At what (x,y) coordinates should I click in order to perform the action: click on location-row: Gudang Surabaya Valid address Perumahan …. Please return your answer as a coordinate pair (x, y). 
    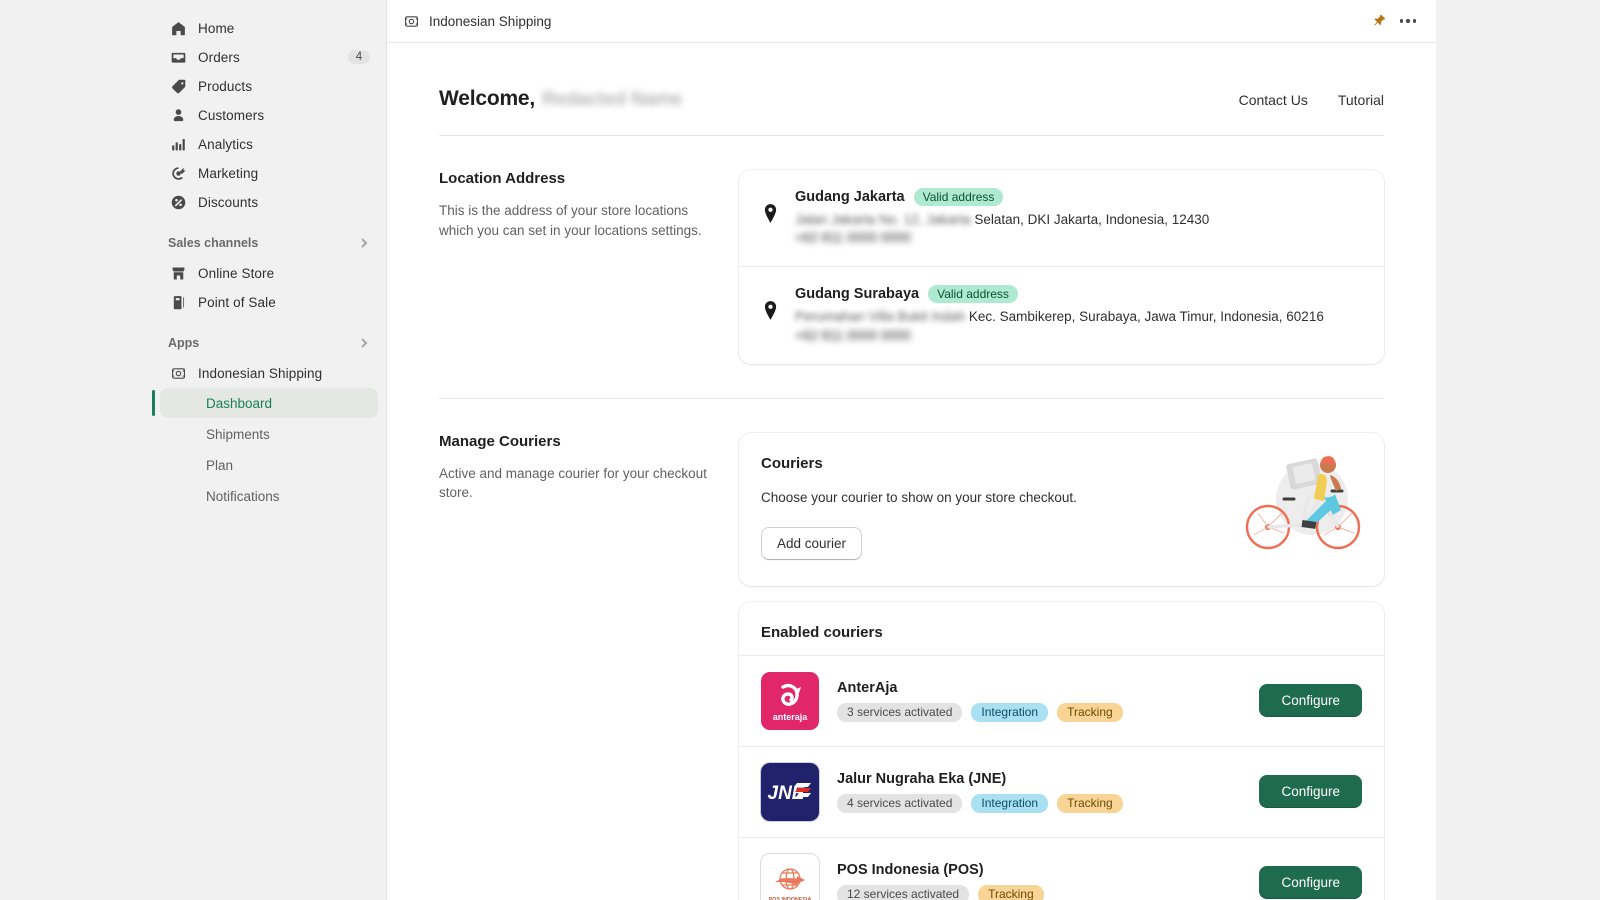
    Looking at the image, I should click on (1061, 314).